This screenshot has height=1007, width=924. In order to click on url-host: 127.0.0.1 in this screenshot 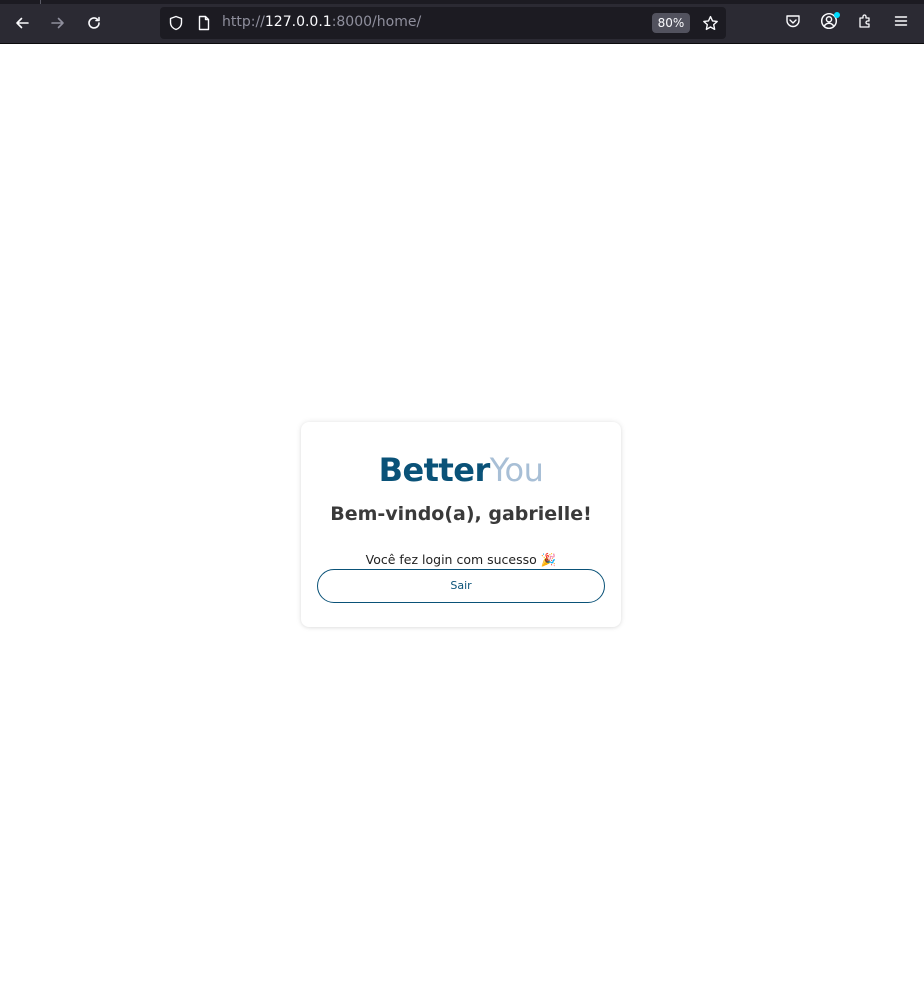, I will do `click(298, 22)`.